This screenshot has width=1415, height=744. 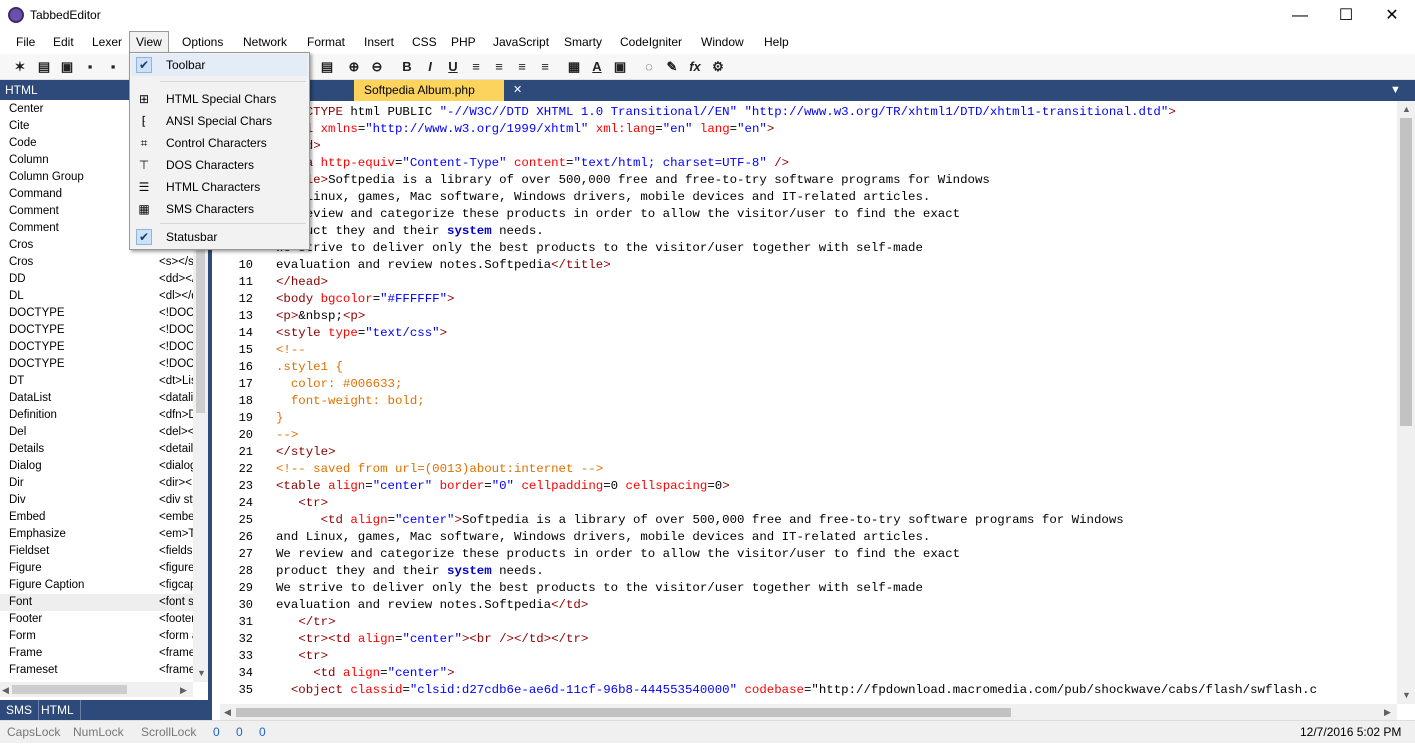 I want to click on menu-php: PHP, so click(x=463, y=42).